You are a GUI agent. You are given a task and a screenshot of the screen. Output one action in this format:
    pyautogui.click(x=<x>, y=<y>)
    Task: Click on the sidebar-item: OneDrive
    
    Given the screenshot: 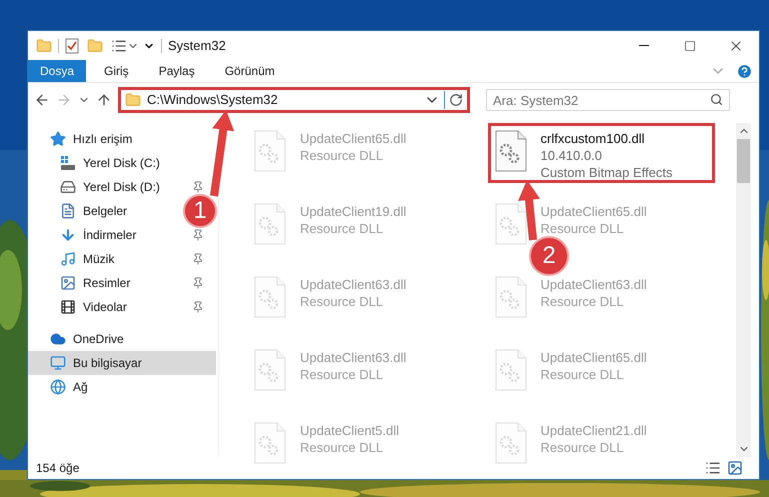 What is the action you would take?
    pyautogui.click(x=87, y=339)
    